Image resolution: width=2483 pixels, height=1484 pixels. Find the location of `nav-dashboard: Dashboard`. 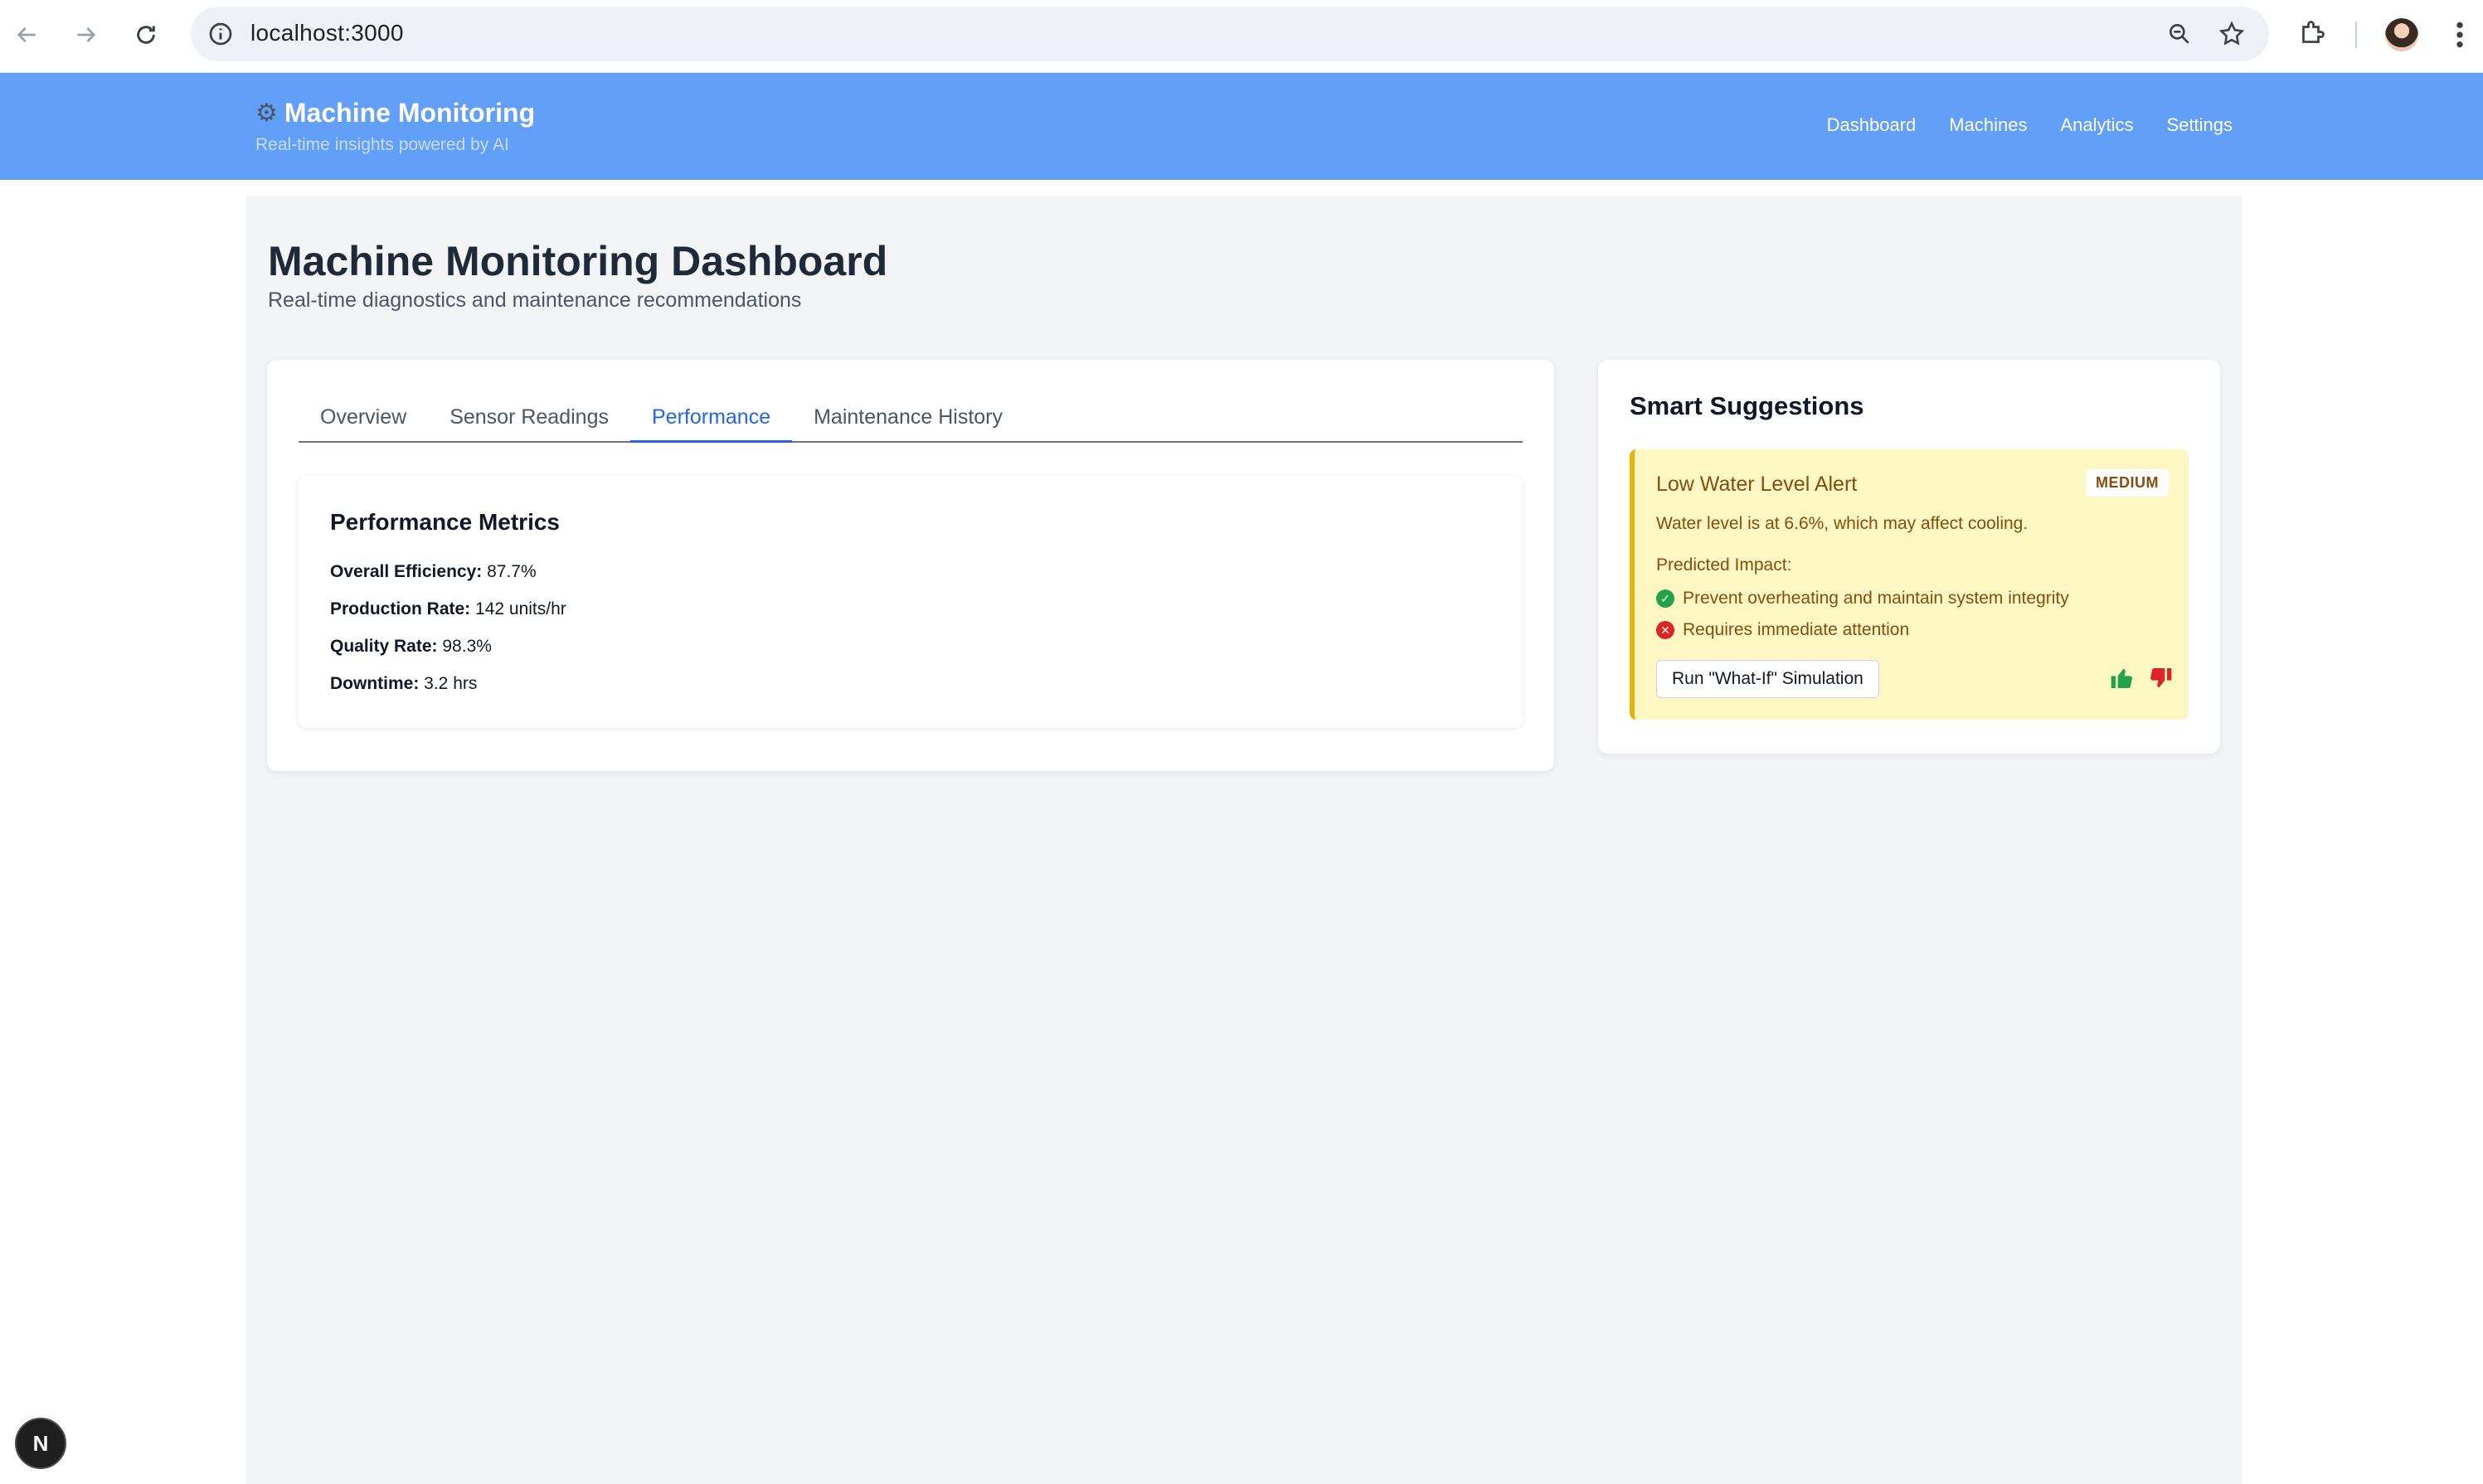

nav-dashboard: Dashboard is located at coordinates (1872, 125).